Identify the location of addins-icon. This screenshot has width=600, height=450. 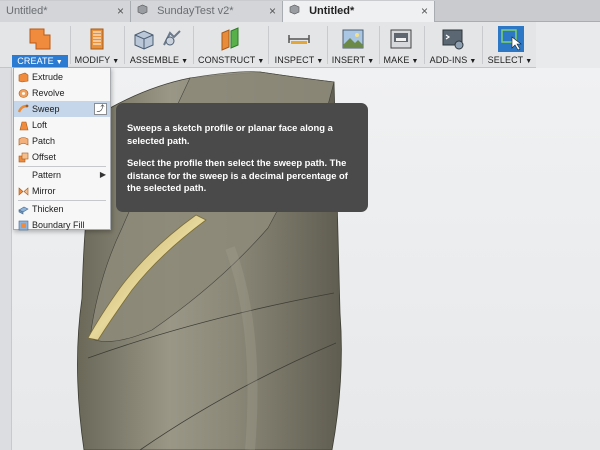
(453, 39).